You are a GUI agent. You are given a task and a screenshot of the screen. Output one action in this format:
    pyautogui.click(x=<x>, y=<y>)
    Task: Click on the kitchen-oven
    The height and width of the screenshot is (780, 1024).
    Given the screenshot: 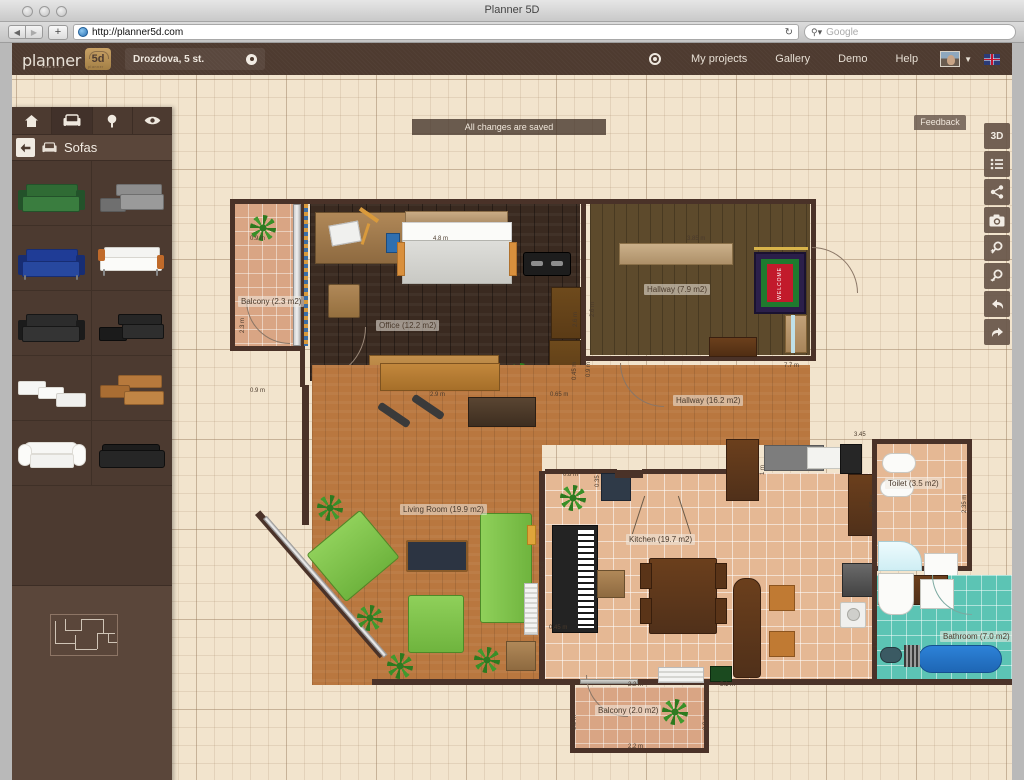 What is the action you would take?
    pyautogui.click(x=851, y=459)
    